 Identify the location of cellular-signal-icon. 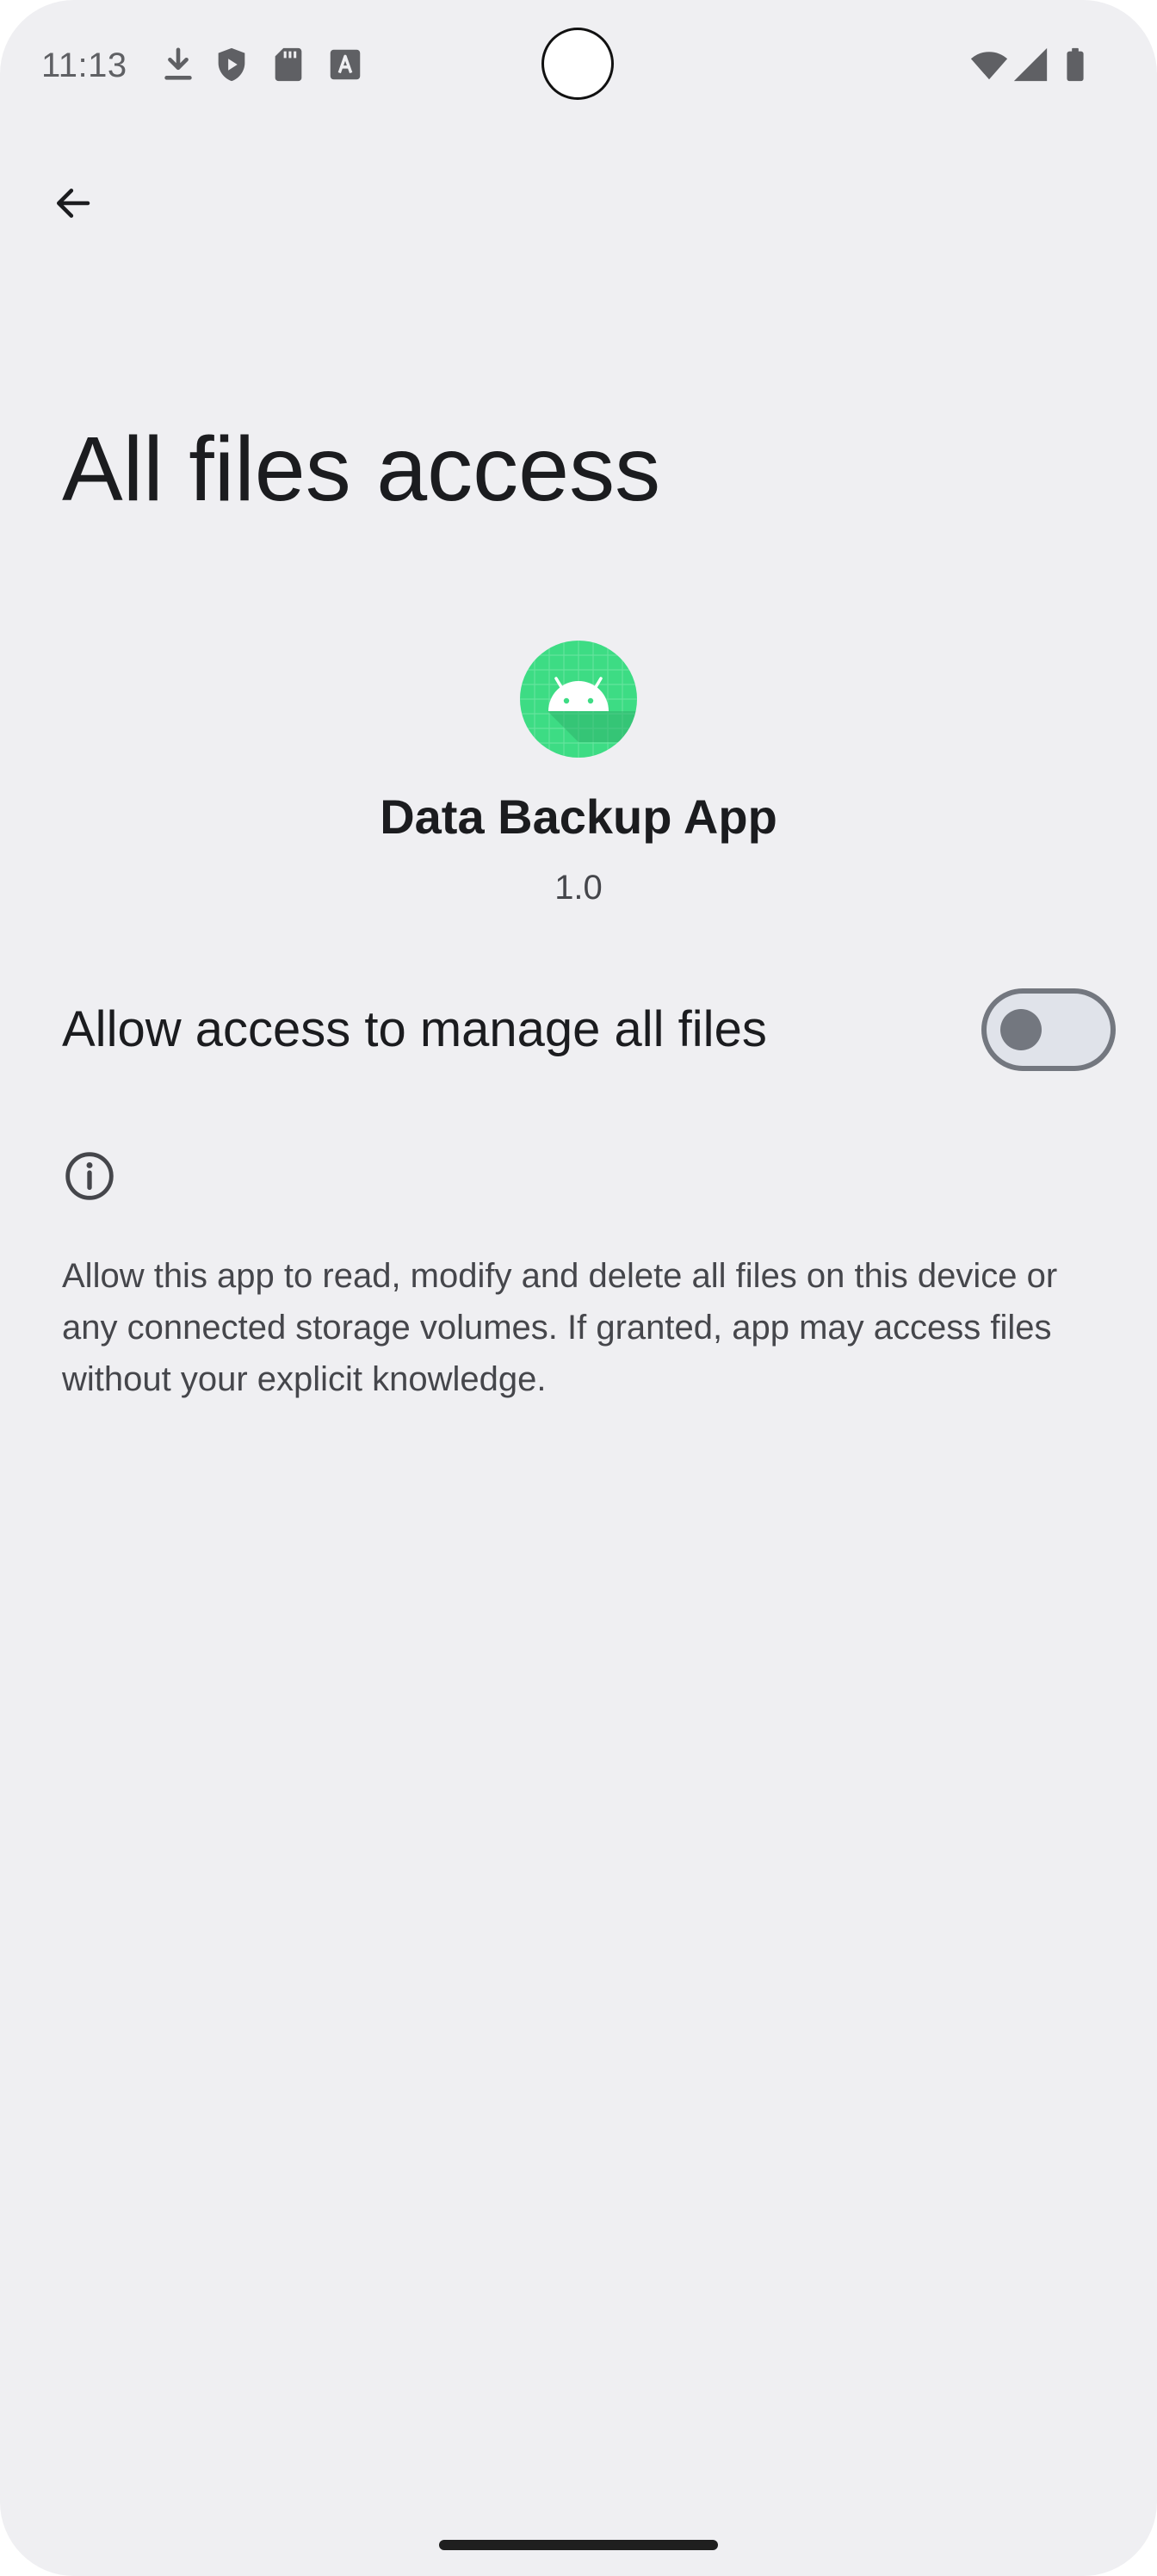
(1030, 64).